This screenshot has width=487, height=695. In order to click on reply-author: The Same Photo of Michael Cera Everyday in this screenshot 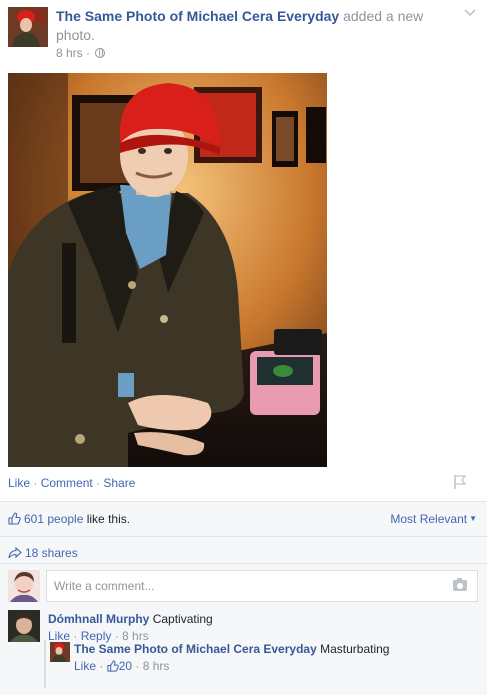, I will do `click(195, 649)`.